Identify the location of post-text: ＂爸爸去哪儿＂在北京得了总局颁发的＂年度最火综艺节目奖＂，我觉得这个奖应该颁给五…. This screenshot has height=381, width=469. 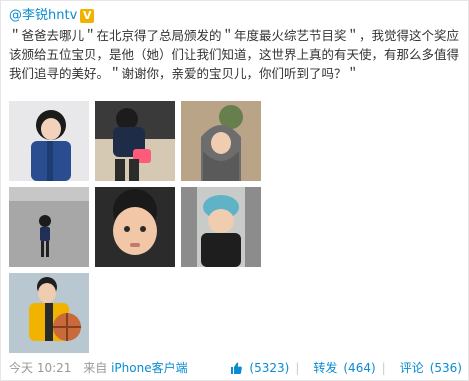
(234, 54).